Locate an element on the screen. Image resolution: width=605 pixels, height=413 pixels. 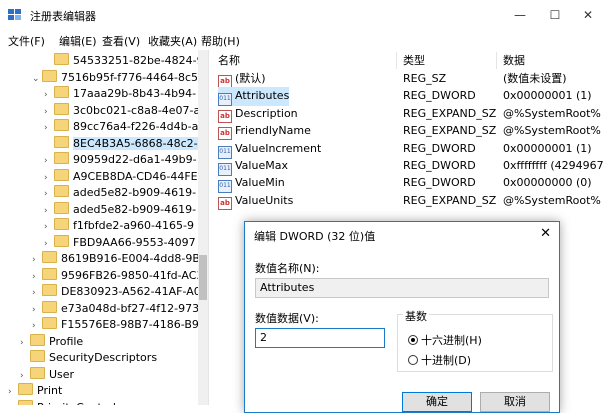
value-name: ValueMax is located at coordinates (261, 165).